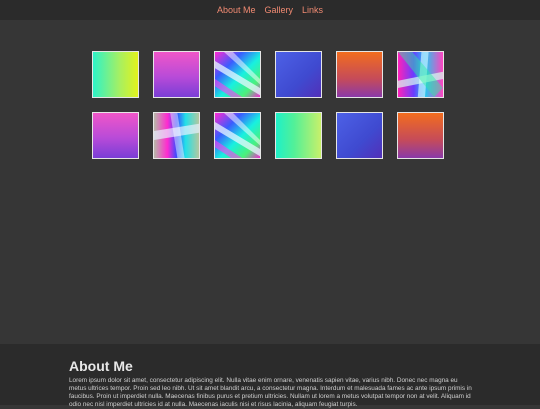  I want to click on nav-link-links: Links, so click(312, 10).